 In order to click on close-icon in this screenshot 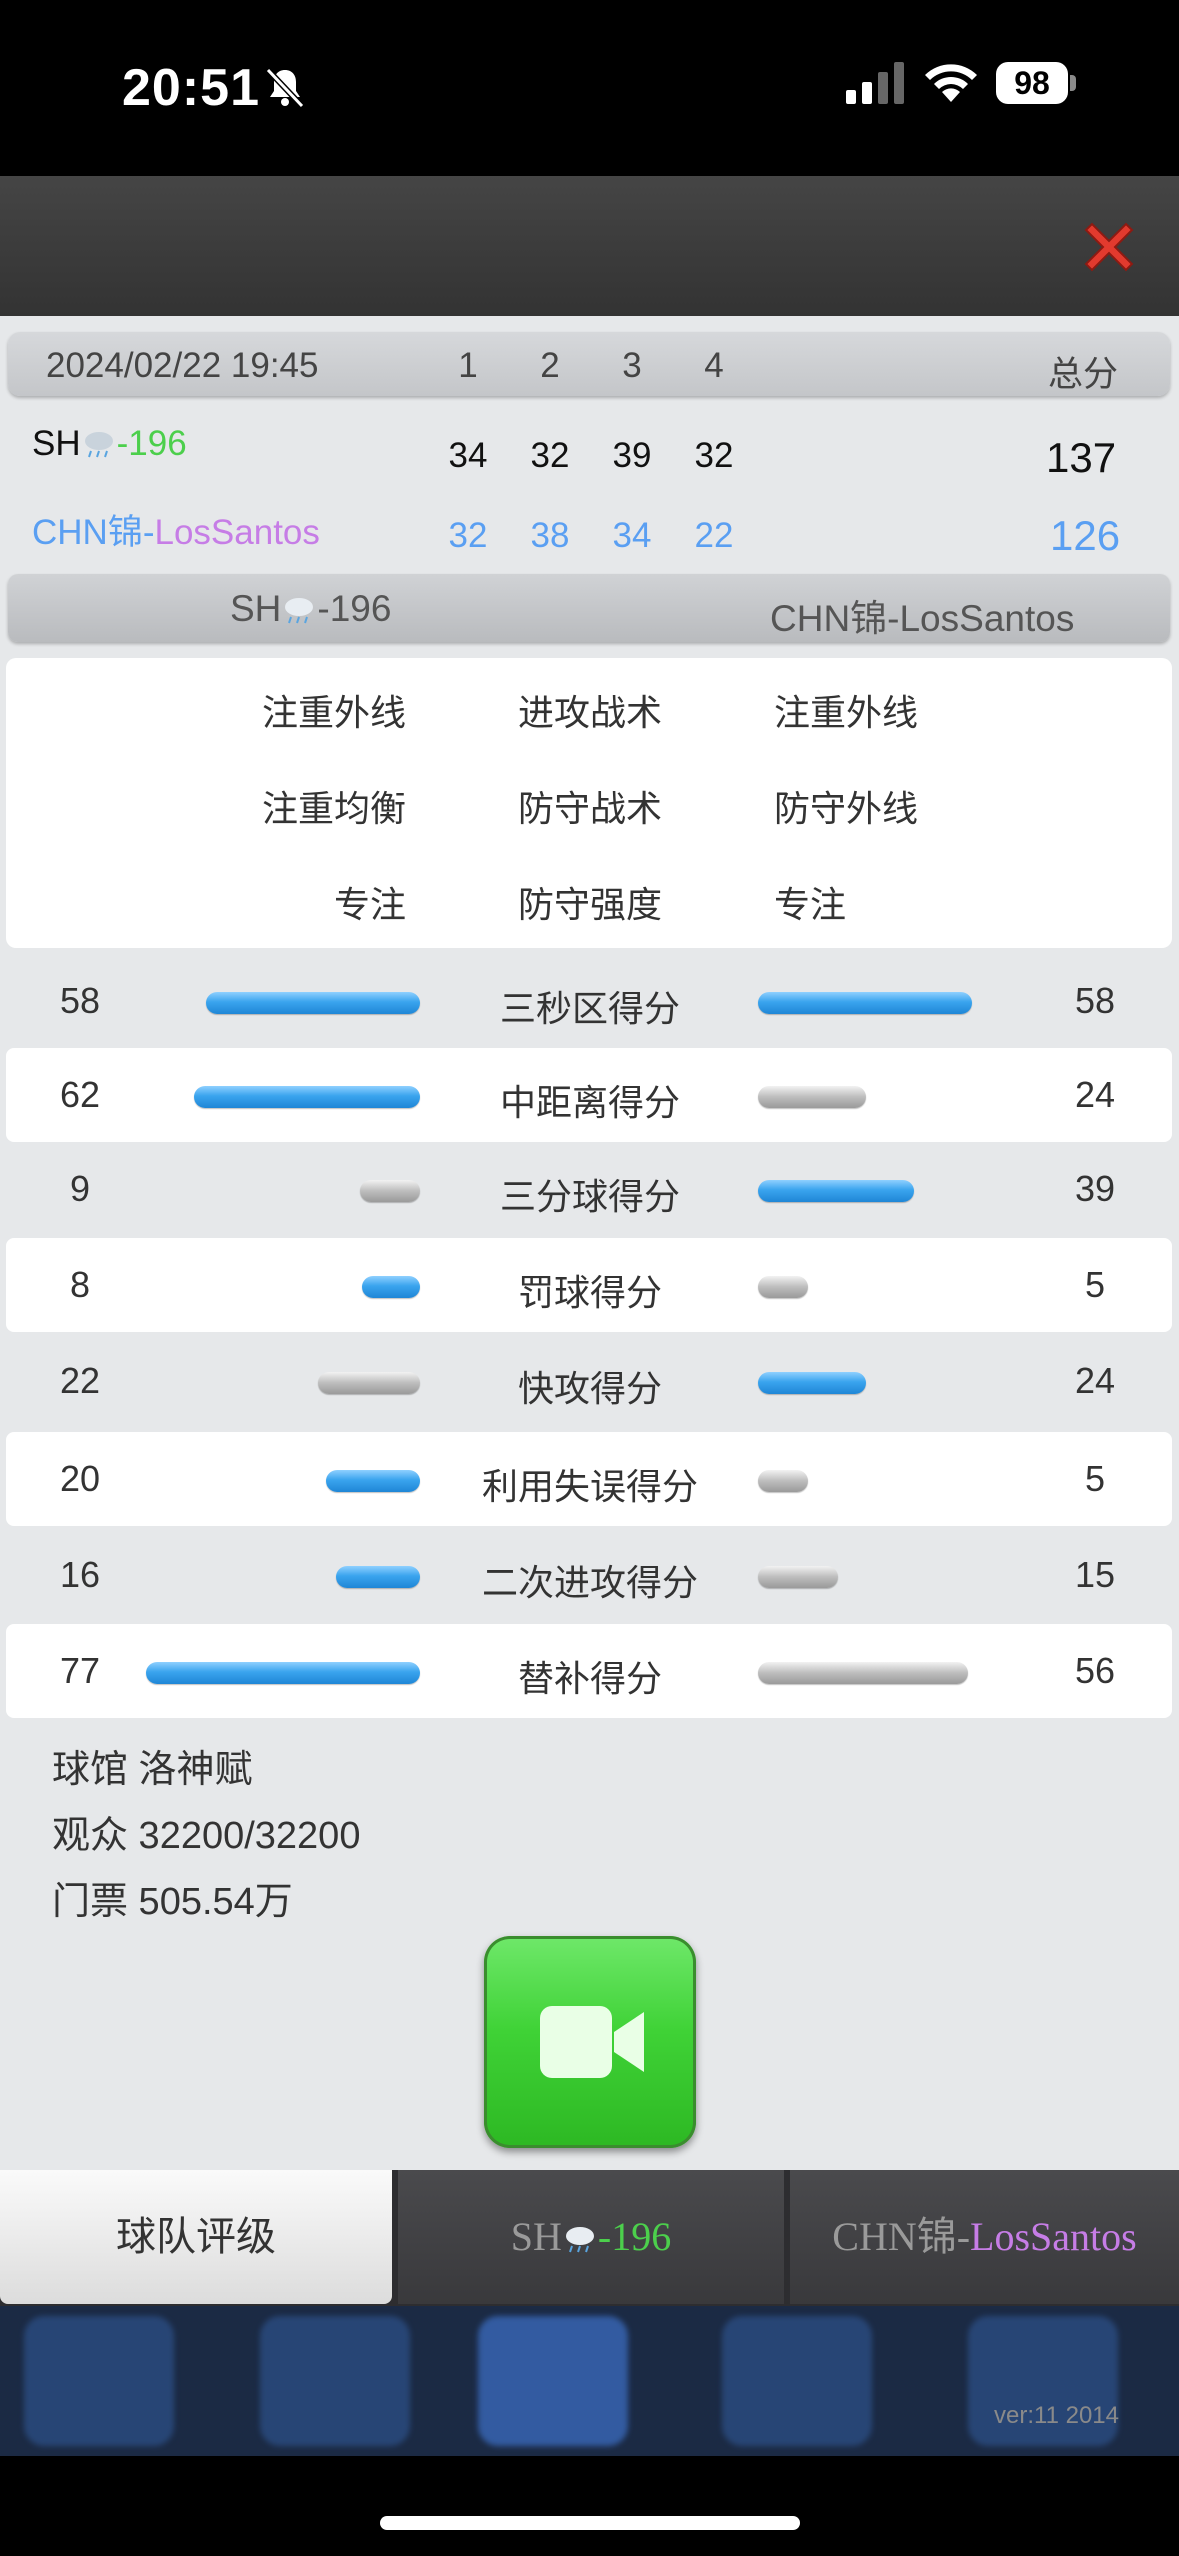, I will do `click(1109, 247)`.